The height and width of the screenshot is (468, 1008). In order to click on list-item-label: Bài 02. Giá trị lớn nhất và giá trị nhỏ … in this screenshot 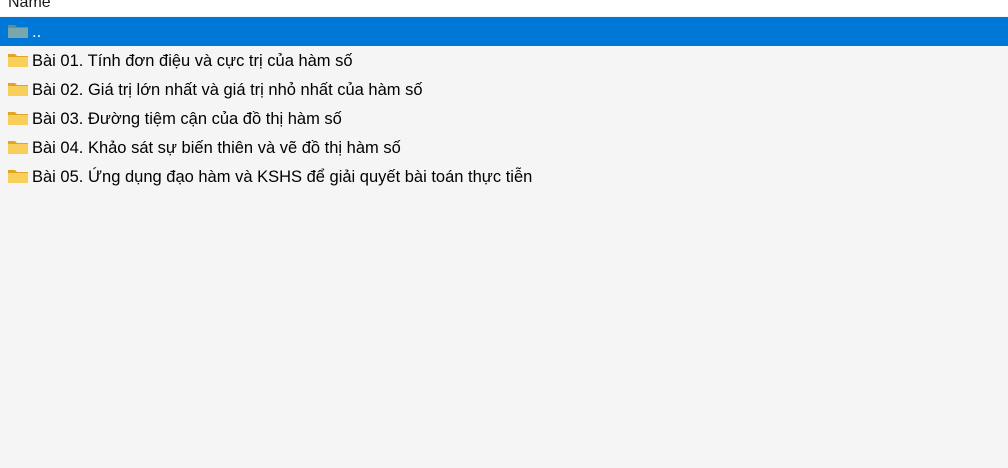, I will do `click(227, 90)`.